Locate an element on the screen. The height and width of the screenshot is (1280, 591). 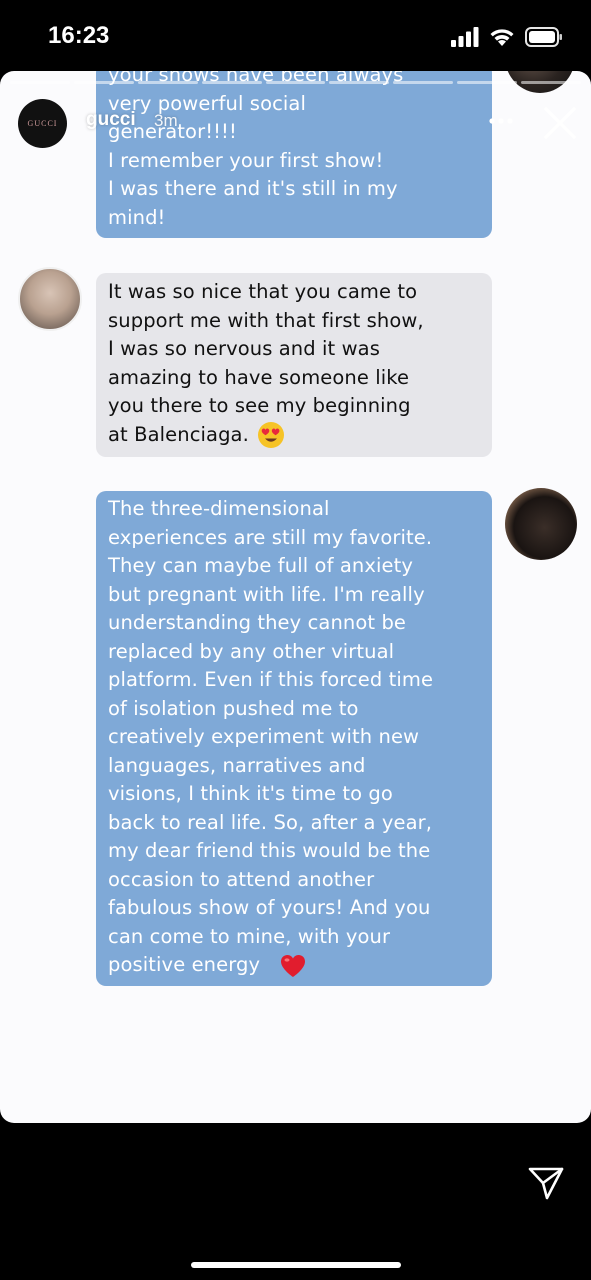
close-icon is located at coordinates (560, 123).